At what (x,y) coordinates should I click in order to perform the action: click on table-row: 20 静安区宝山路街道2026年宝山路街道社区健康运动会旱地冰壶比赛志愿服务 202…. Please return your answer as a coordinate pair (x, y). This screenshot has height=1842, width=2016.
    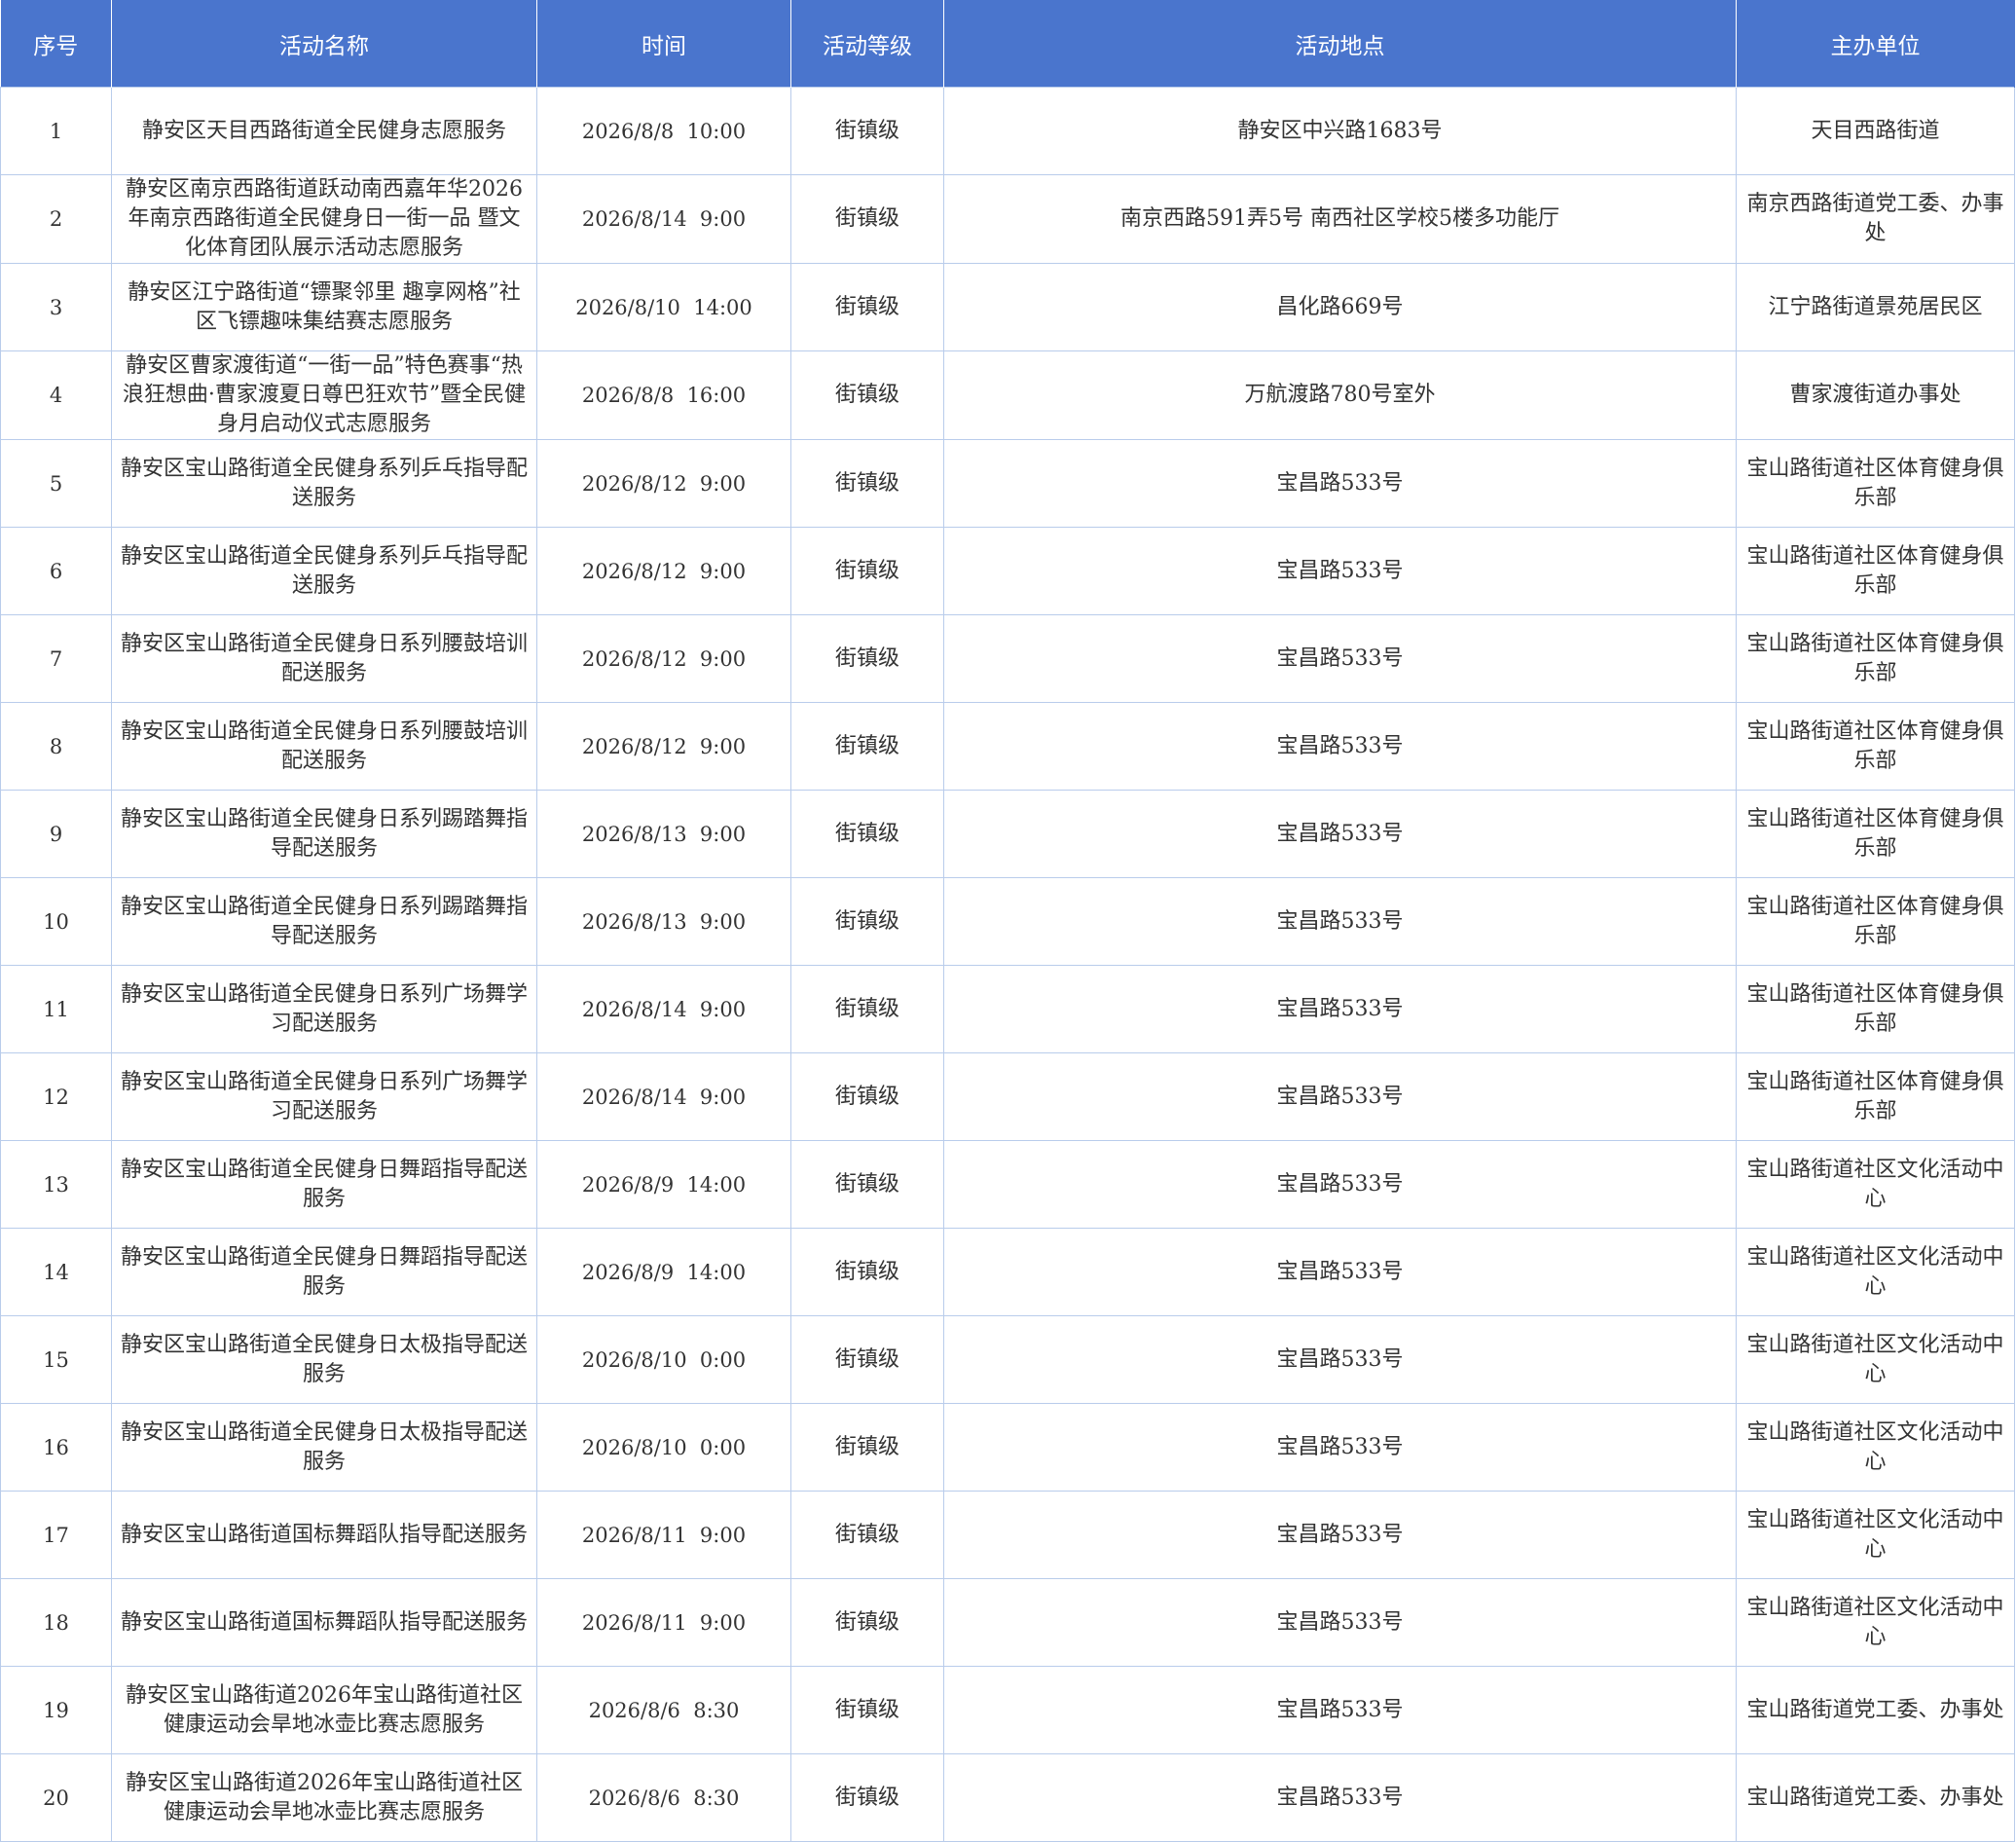
    Looking at the image, I should click on (1007, 1797).